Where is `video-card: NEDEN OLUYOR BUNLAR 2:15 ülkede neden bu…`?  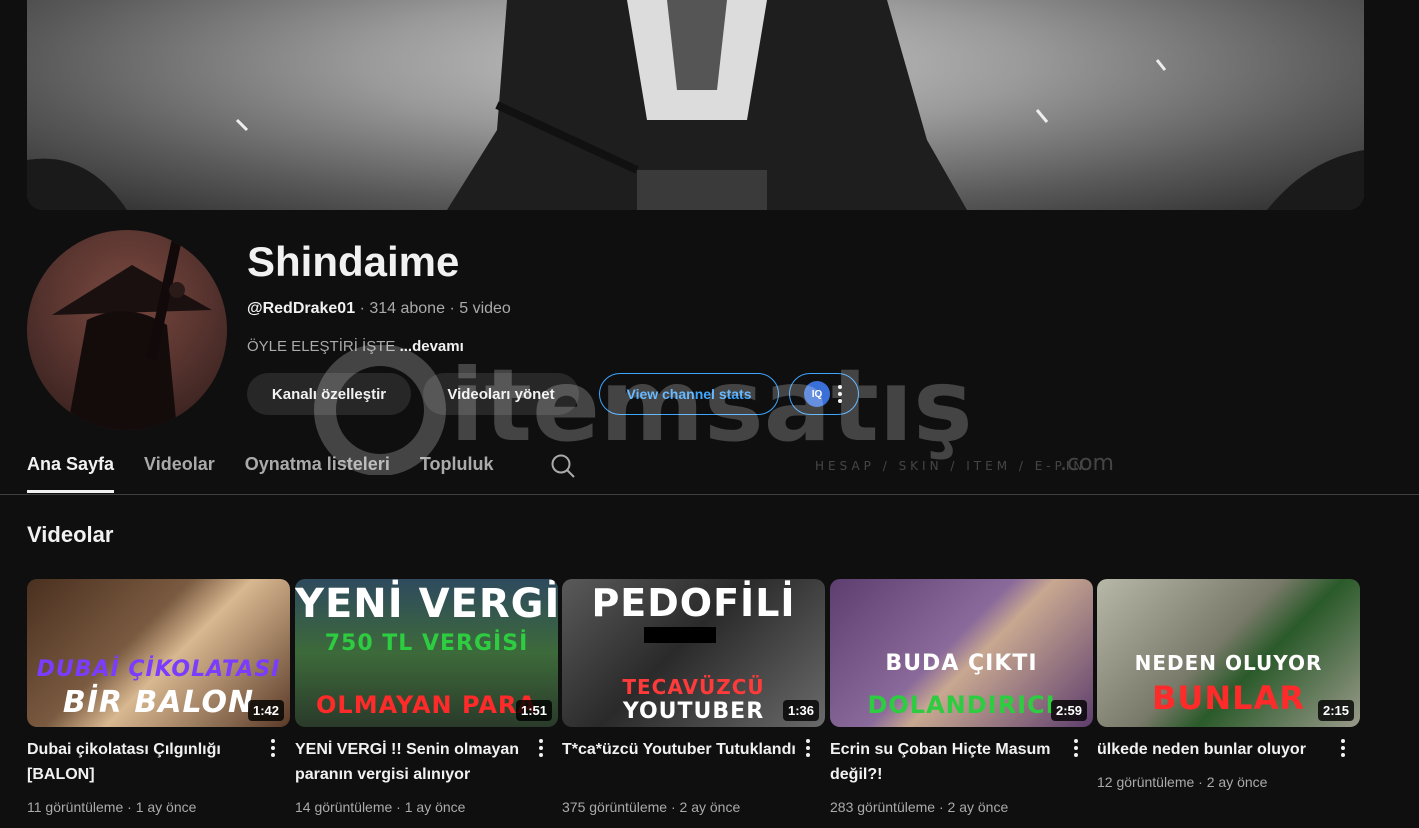
video-card: NEDEN OLUYOR BUNLAR 2:15 ülkede neden bu… is located at coordinates (1228, 684).